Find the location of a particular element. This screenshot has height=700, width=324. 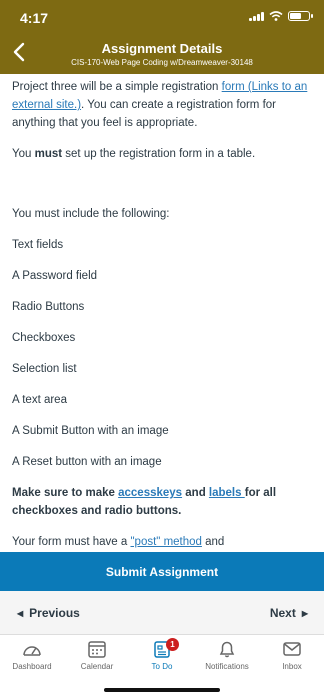

list-item: A Password field is located at coordinates (55, 276).